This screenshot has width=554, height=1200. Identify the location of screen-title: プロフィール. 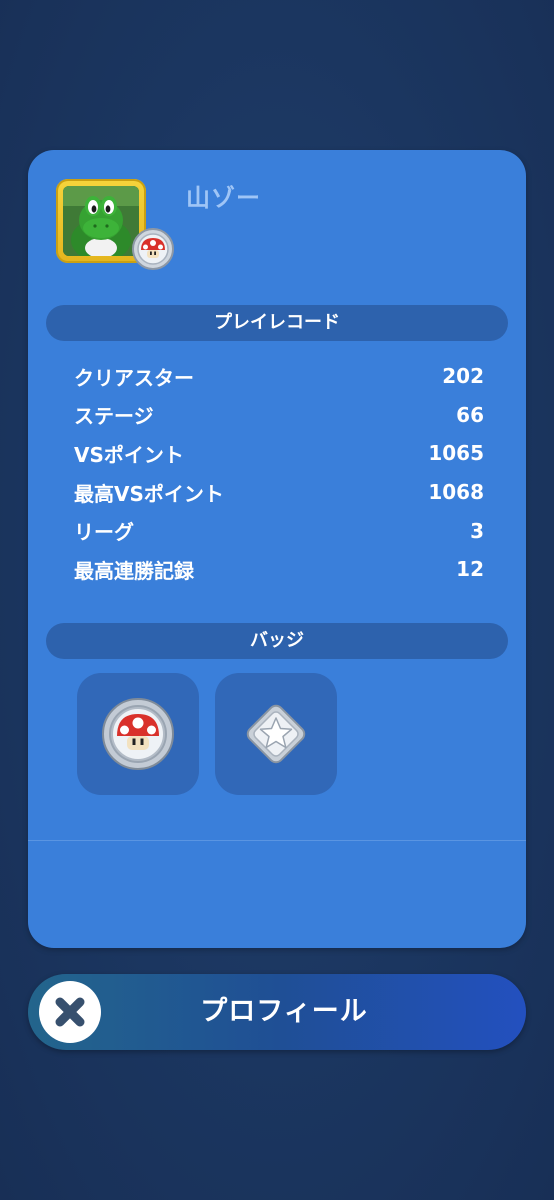
(284, 1011).